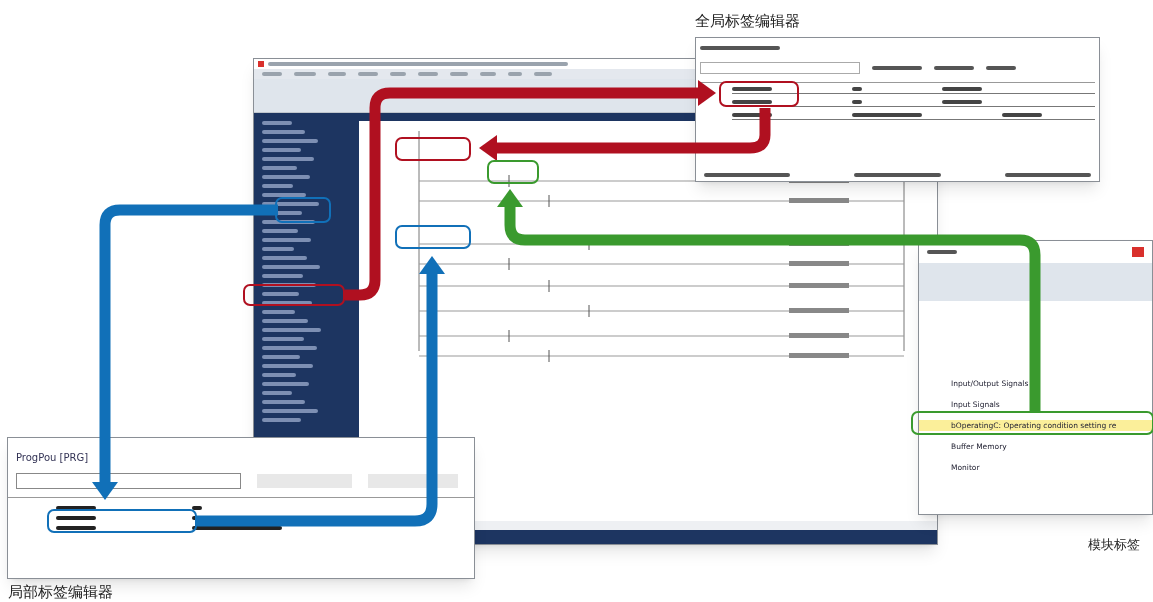 This screenshot has height=602, width=1153. I want to click on caption: 全局标签编辑器, so click(747, 21).